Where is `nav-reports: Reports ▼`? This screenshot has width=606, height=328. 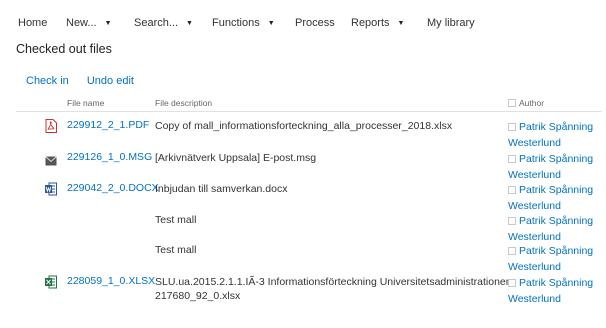
nav-reports: Reports ▼ is located at coordinates (377, 23).